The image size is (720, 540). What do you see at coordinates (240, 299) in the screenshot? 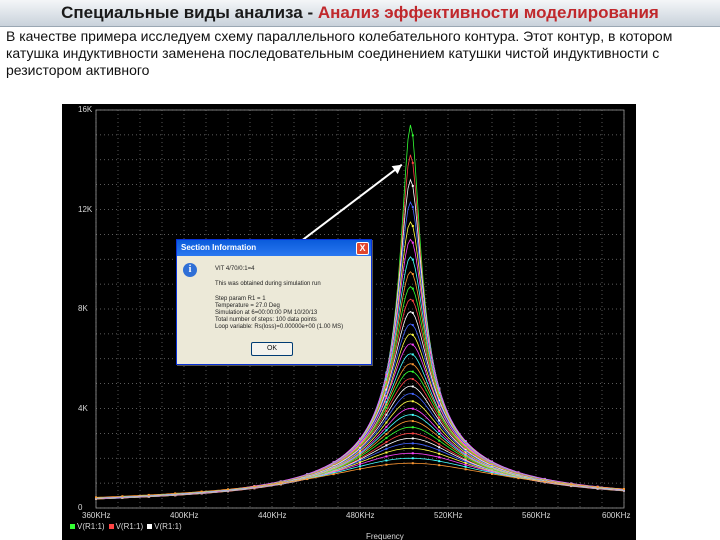
I see `dialog-line: Step param R1 = 1` at bounding box center [240, 299].